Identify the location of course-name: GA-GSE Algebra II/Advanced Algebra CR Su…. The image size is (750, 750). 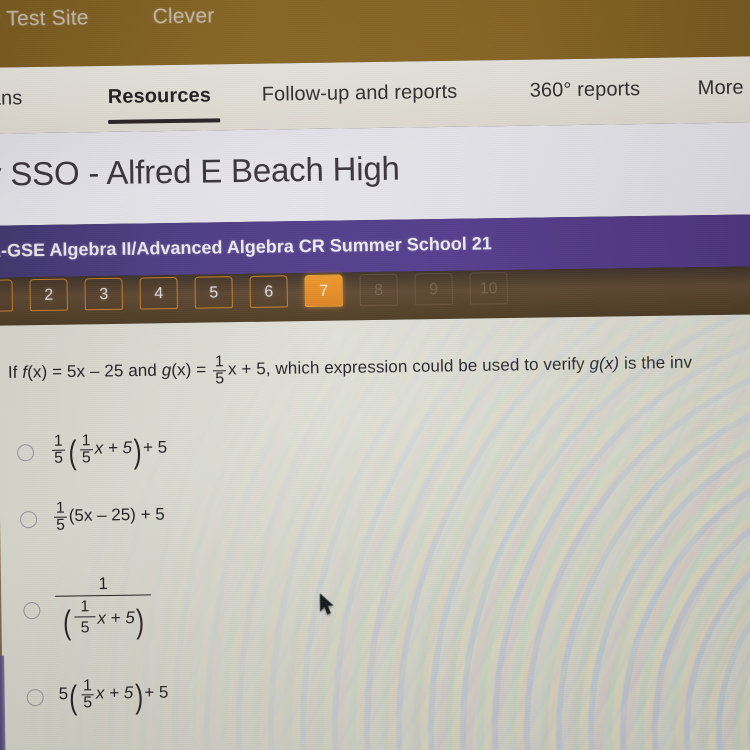
(246, 247).